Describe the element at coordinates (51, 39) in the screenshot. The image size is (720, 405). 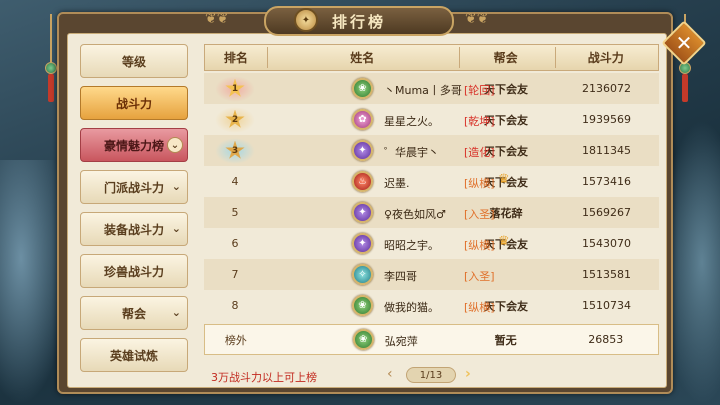
I see `tassel-cord-left` at that location.